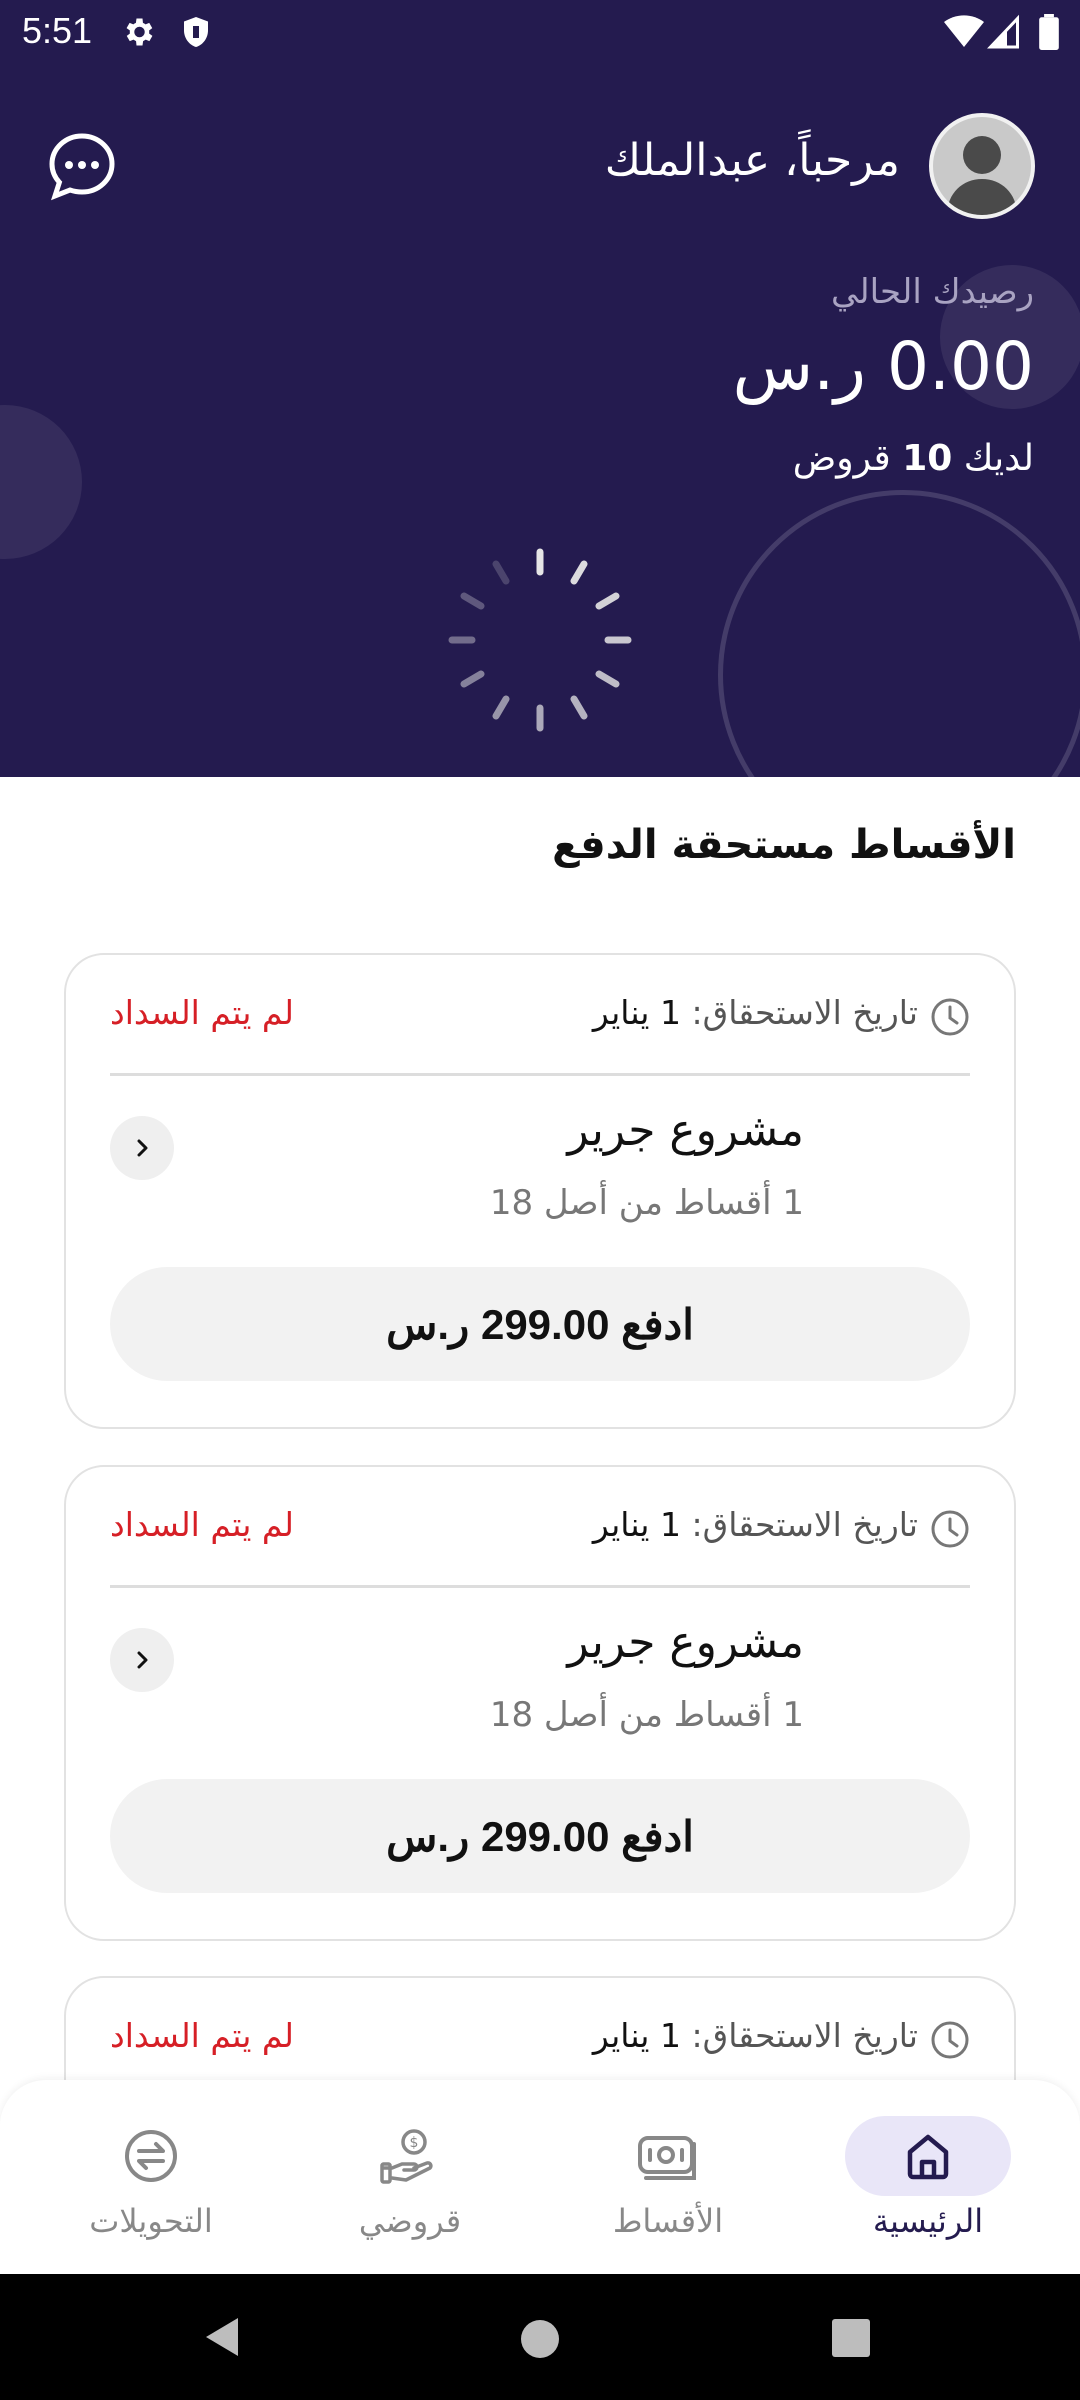  I want to click on nav-label: التحويلات, so click(151, 2221).